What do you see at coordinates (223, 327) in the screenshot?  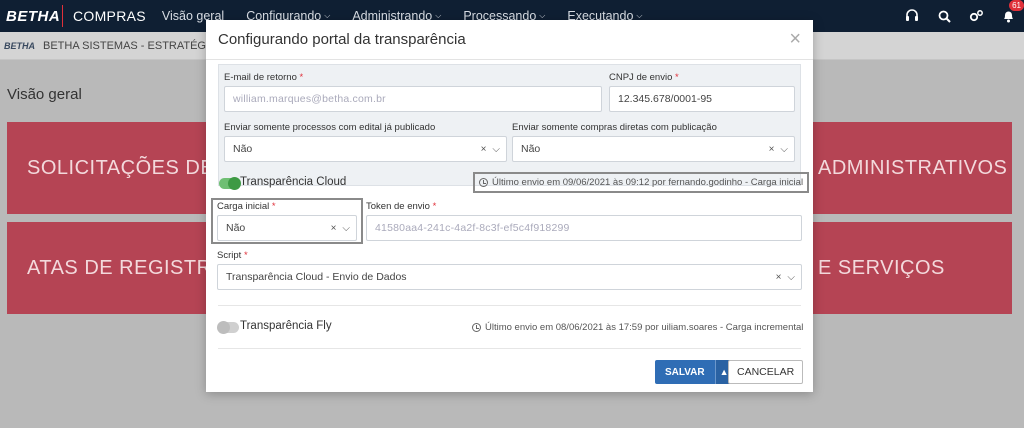 I see `toggle-knob` at bounding box center [223, 327].